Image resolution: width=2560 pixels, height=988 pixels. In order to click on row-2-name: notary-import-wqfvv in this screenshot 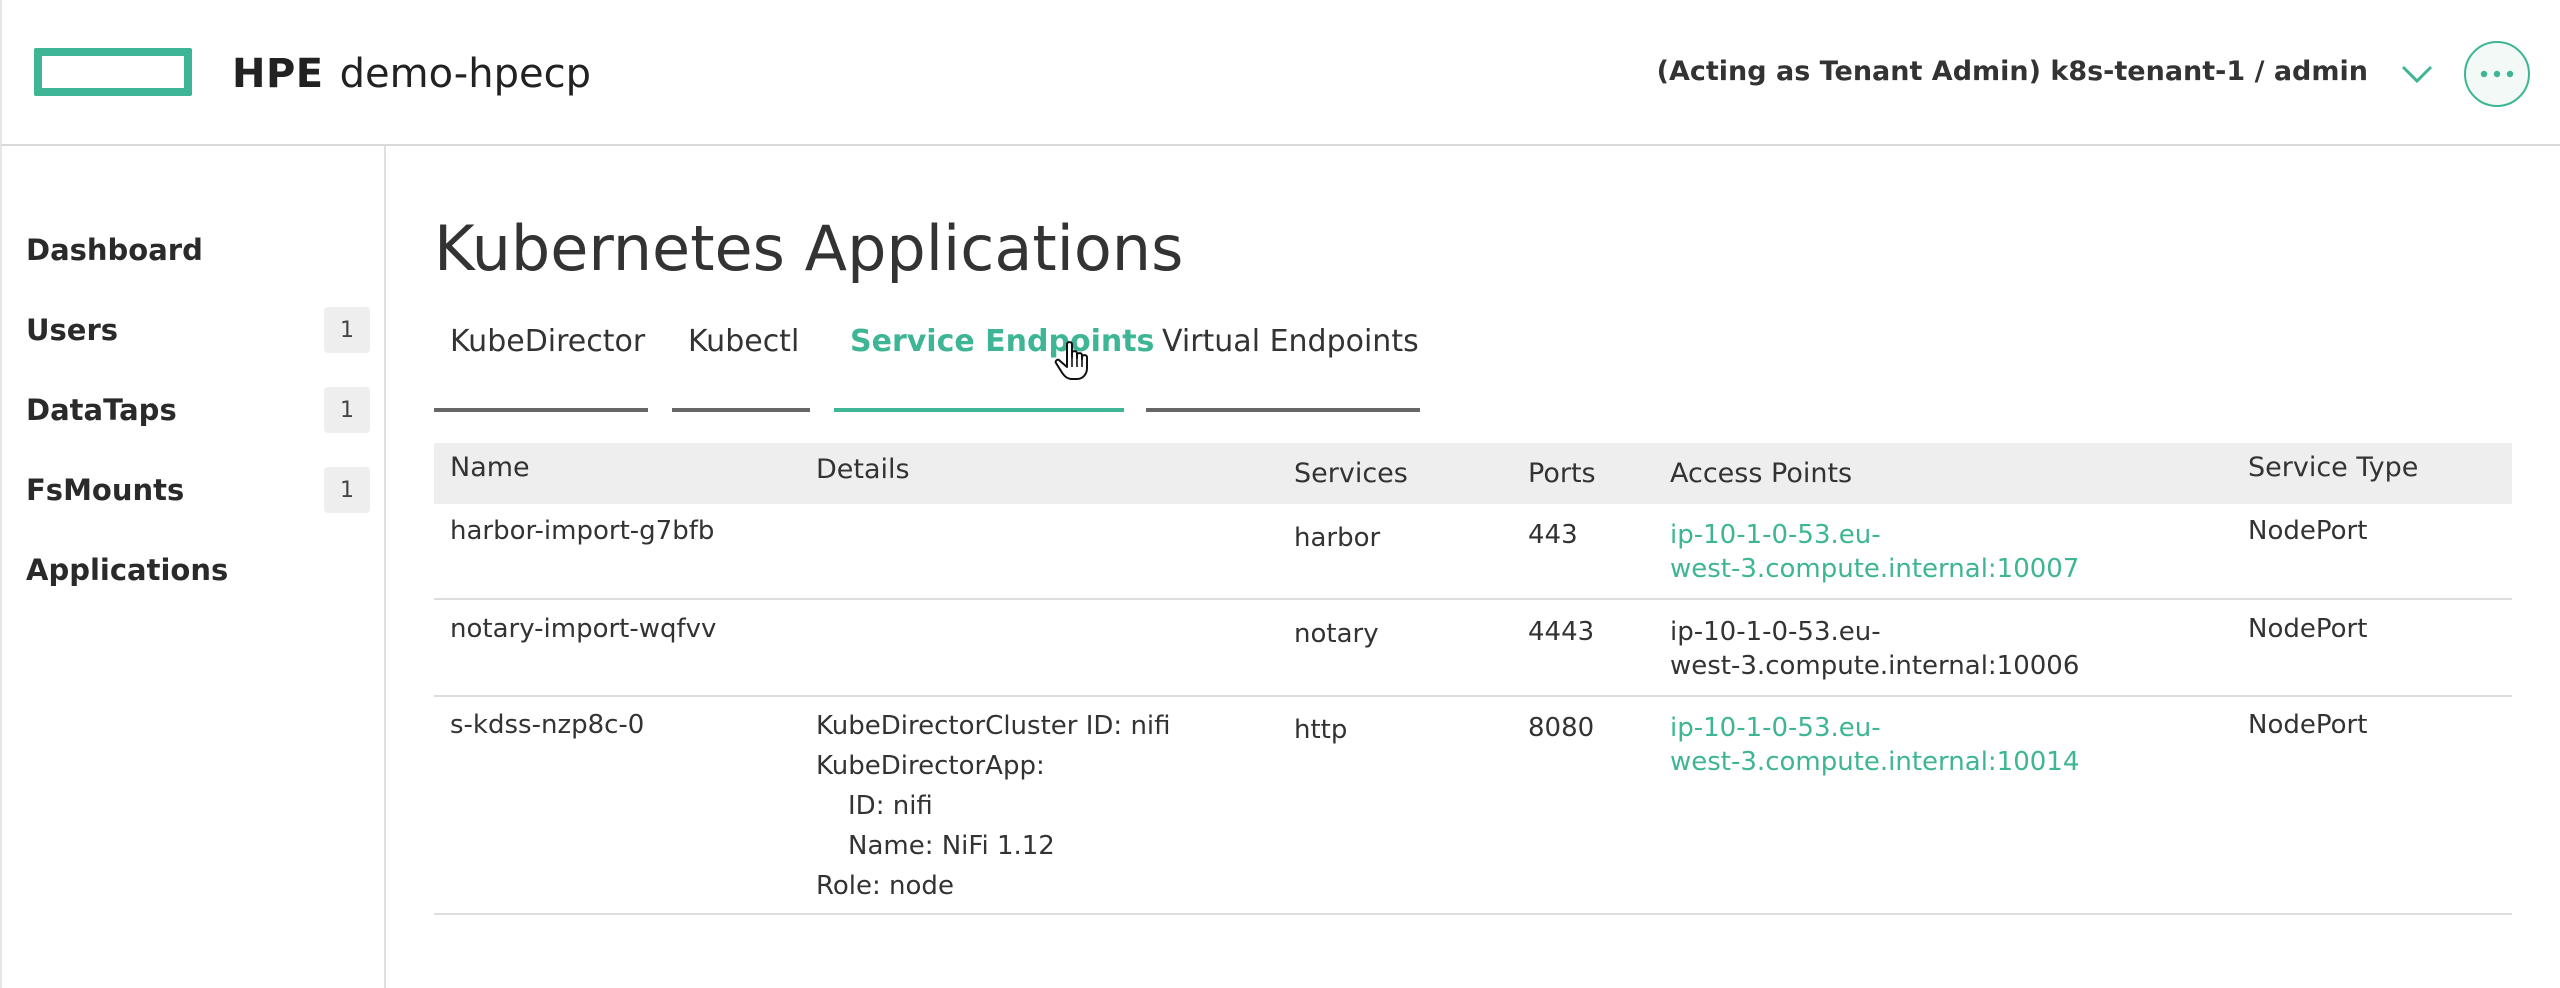, I will do `click(583, 629)`.